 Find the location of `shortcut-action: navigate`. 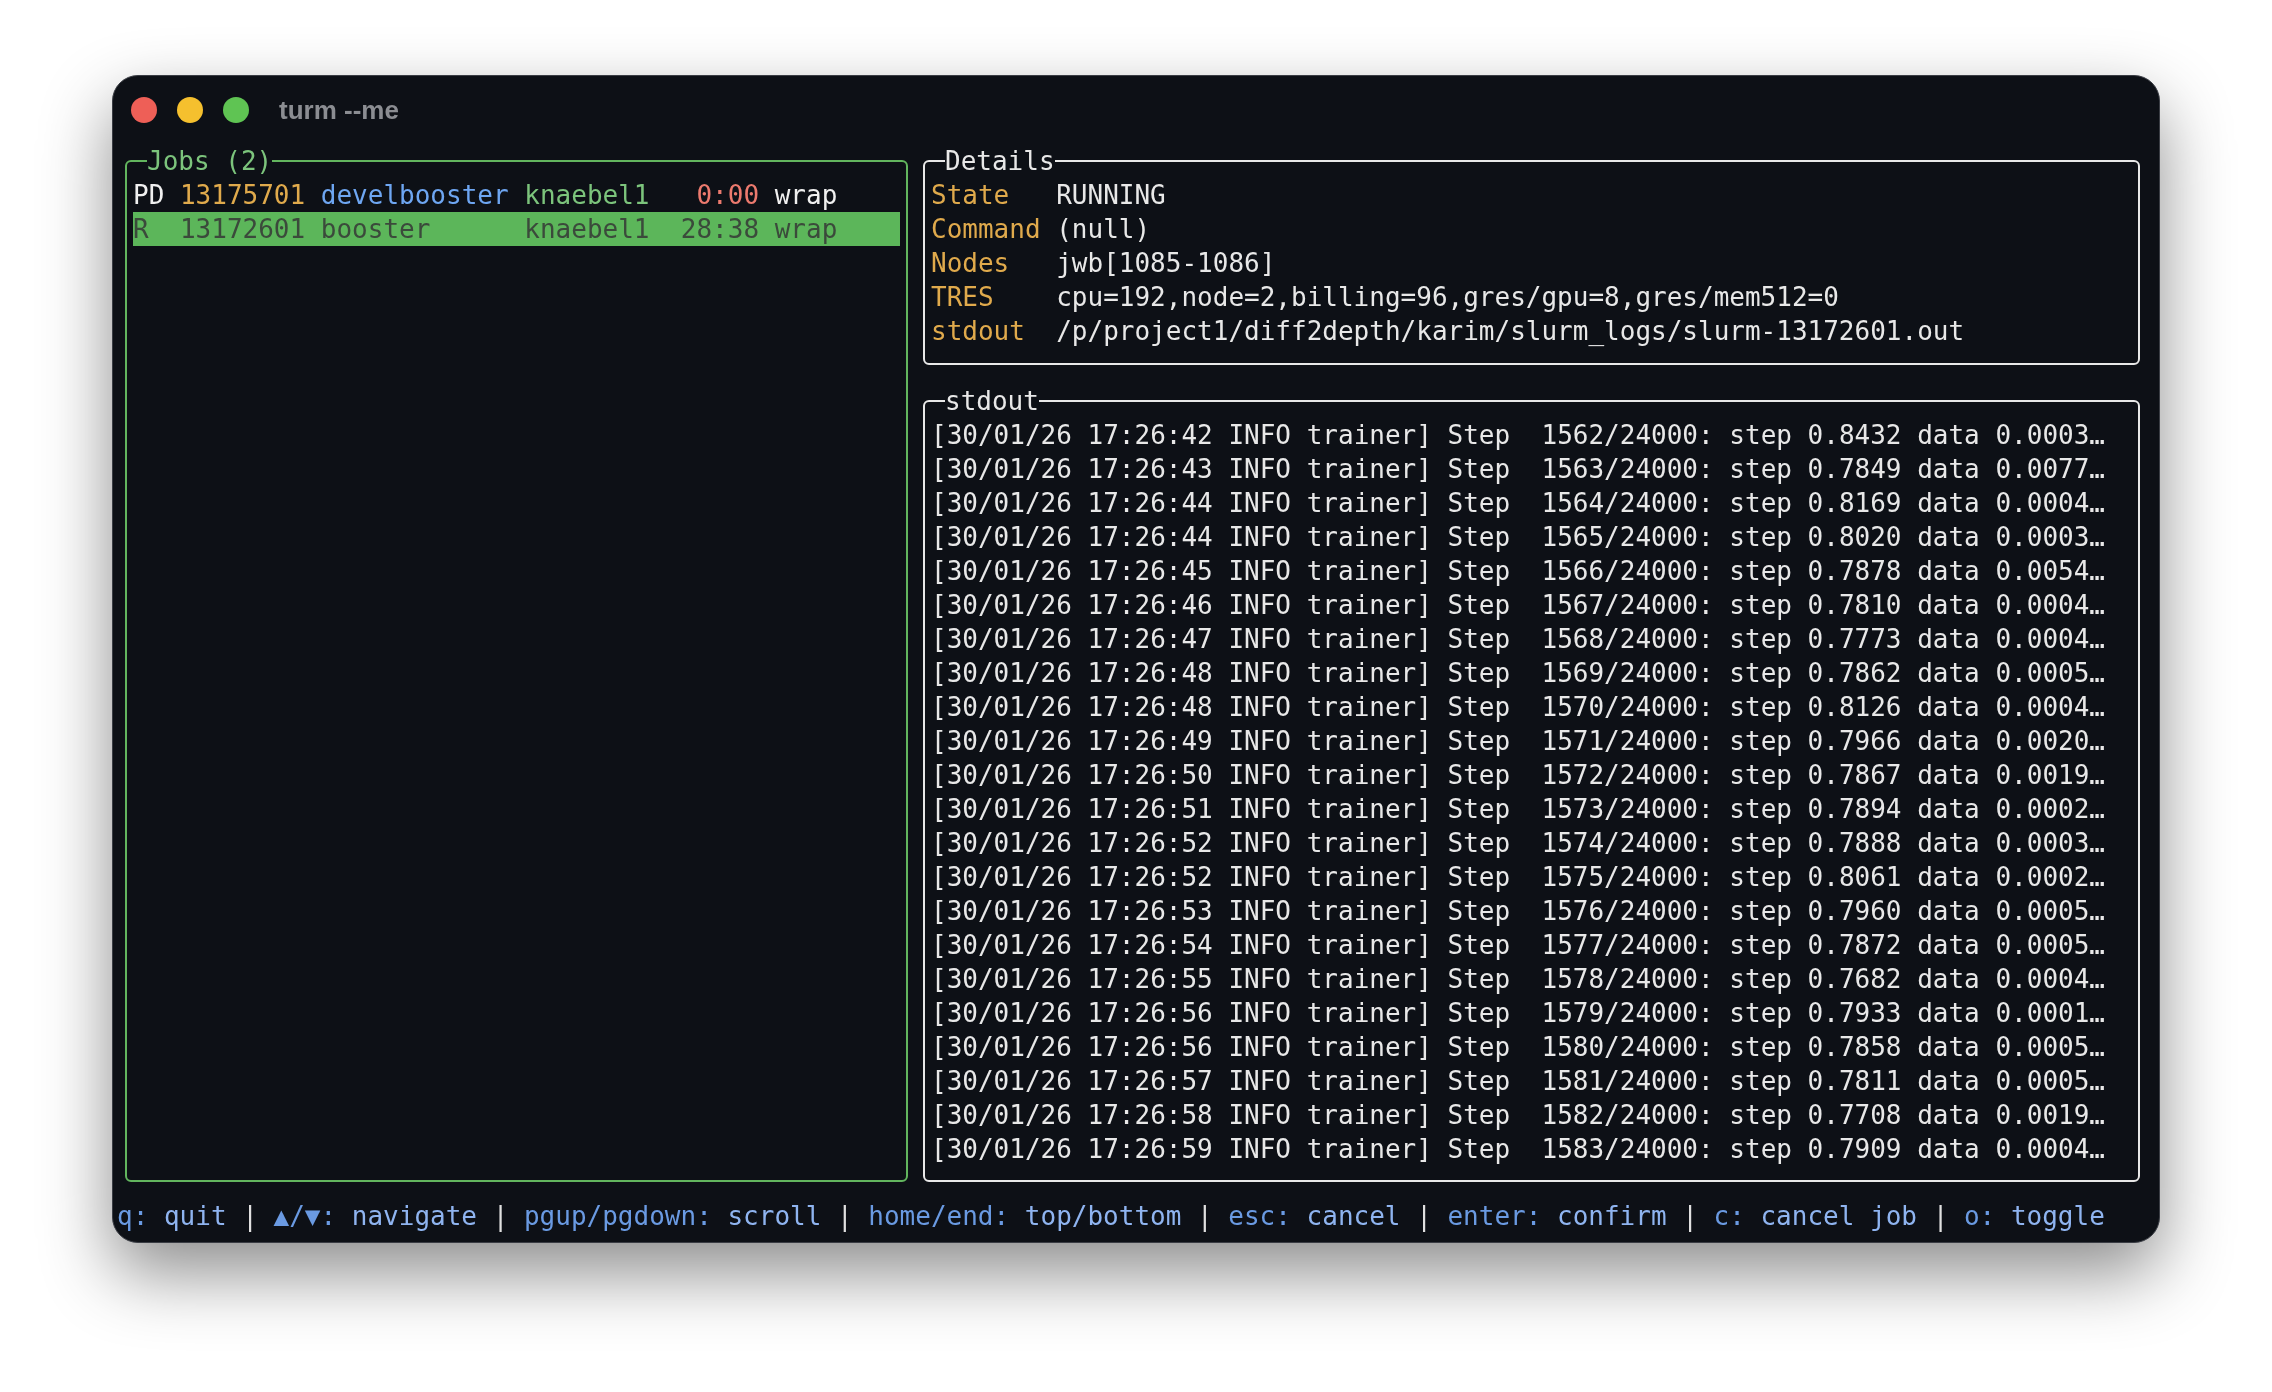

shortcut-action: navigate is located at coordinates (414, 1216).